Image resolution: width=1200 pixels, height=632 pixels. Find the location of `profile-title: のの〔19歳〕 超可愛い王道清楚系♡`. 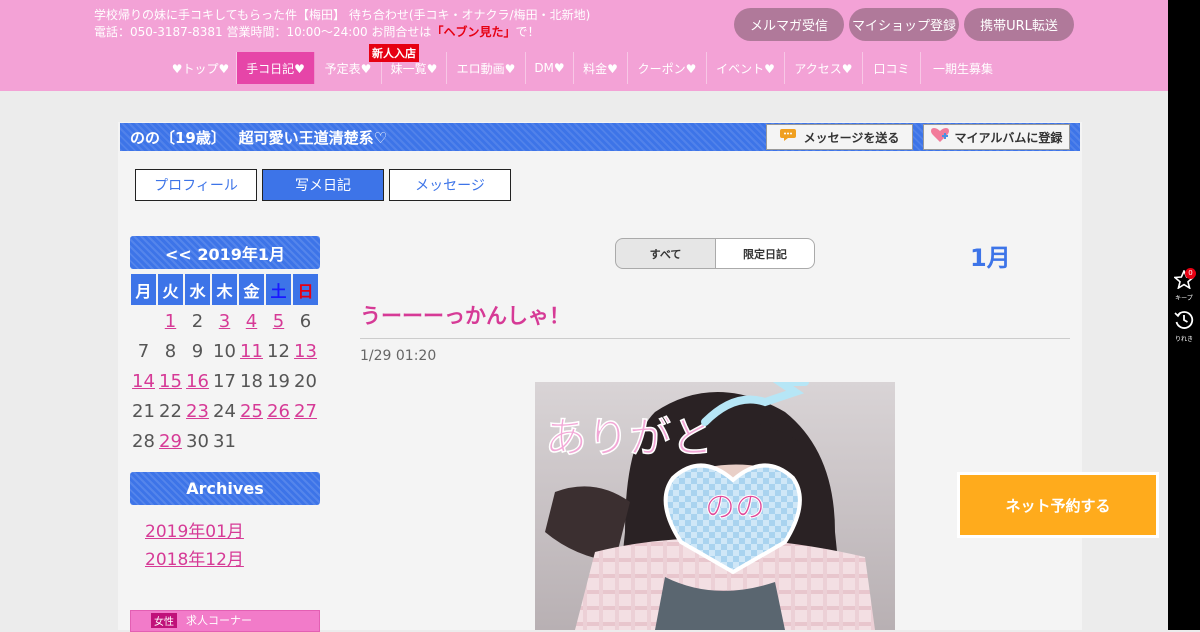

profile-title: のの〔19歳〕 超可愛い王道清楚系♡ is located at coordinates (259, 138).